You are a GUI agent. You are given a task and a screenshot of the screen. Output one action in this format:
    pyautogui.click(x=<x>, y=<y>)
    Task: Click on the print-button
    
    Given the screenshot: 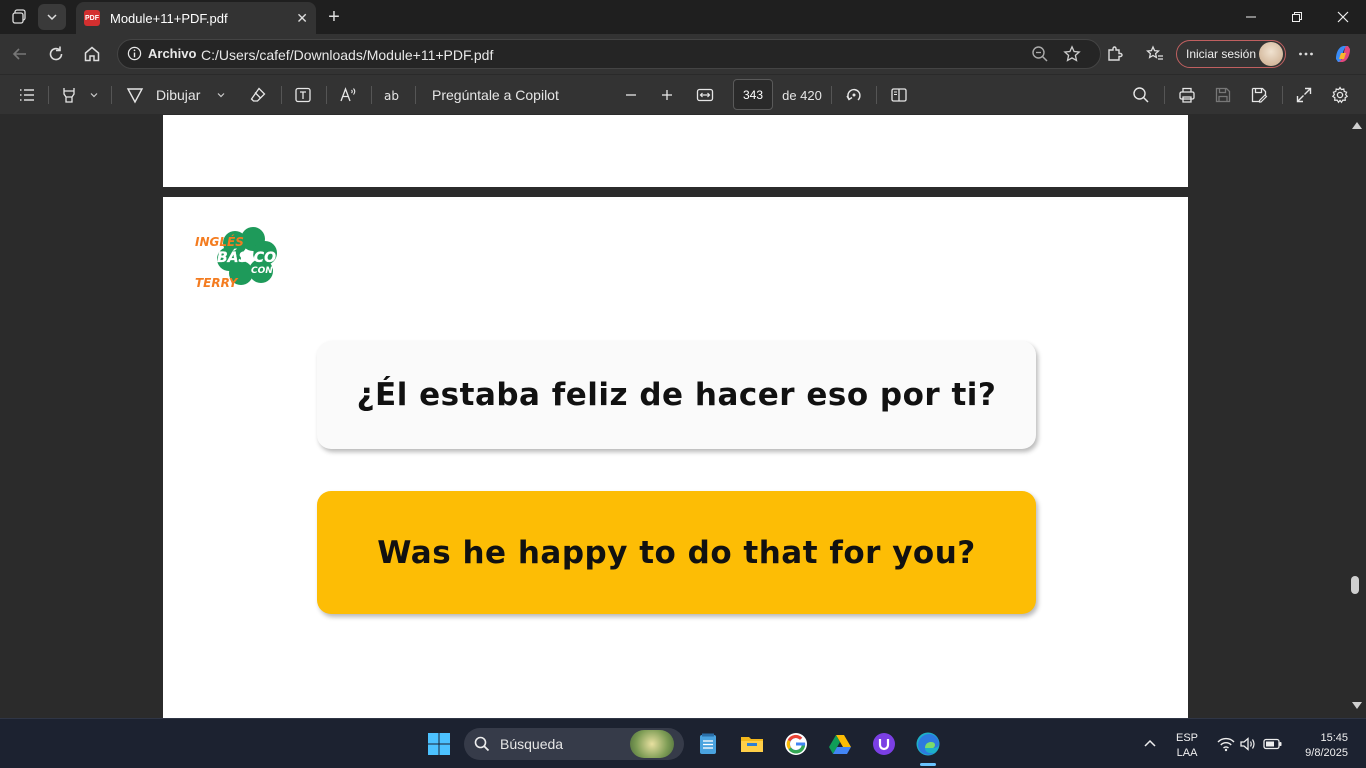 What is the action you would take?
    pyautogui.click(x=1187, y=95)
    